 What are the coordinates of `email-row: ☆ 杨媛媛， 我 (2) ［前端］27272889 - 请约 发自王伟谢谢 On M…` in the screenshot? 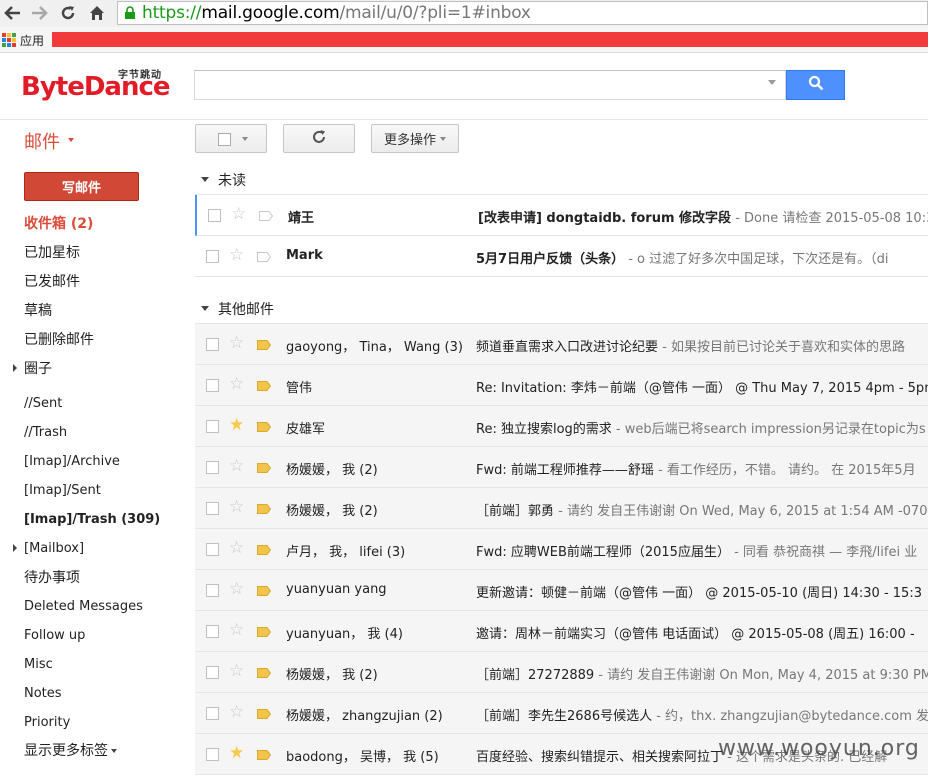 It's located at (561, 672).